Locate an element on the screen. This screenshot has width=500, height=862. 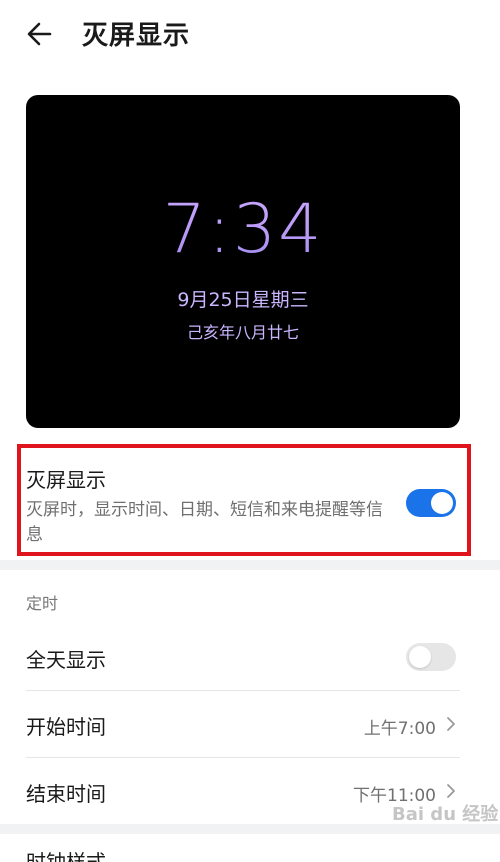
all-day-label: 全天显示 is located at coordinates (66, 660).